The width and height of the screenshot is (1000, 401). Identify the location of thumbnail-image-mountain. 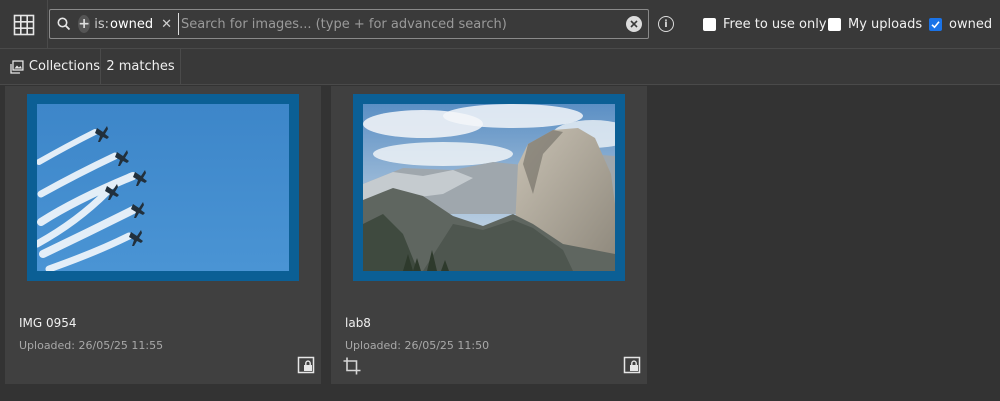
(489, 187).